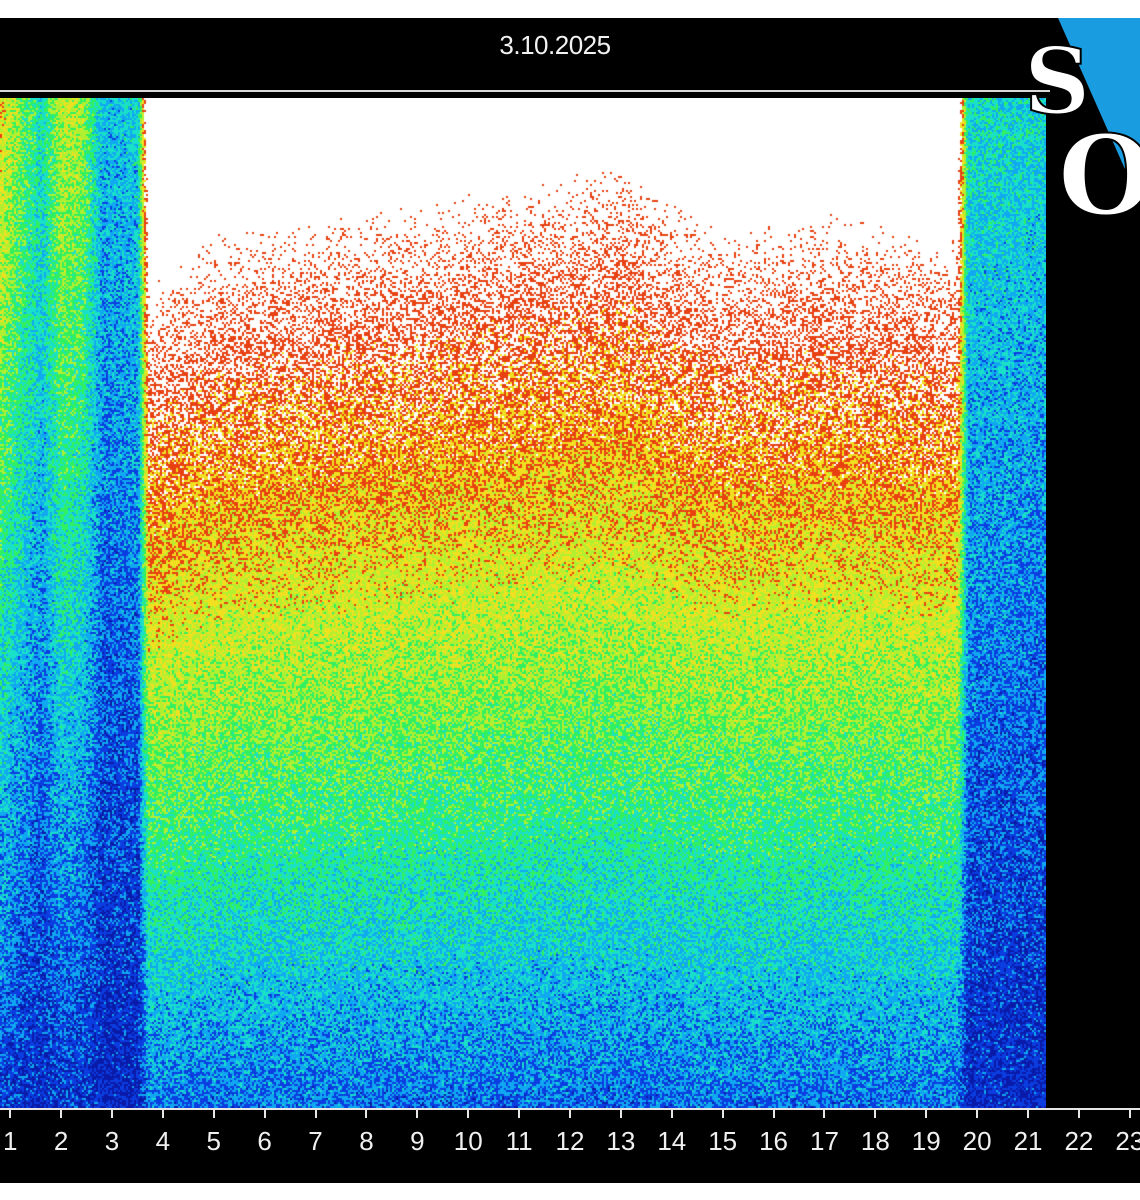 The width and height of the screenshot is (1140, 1200). What do you see at coordinates (1127, 1141) in the screenshot?
I see `x-tick-label: 23` at bounding box center [1127, 1141].